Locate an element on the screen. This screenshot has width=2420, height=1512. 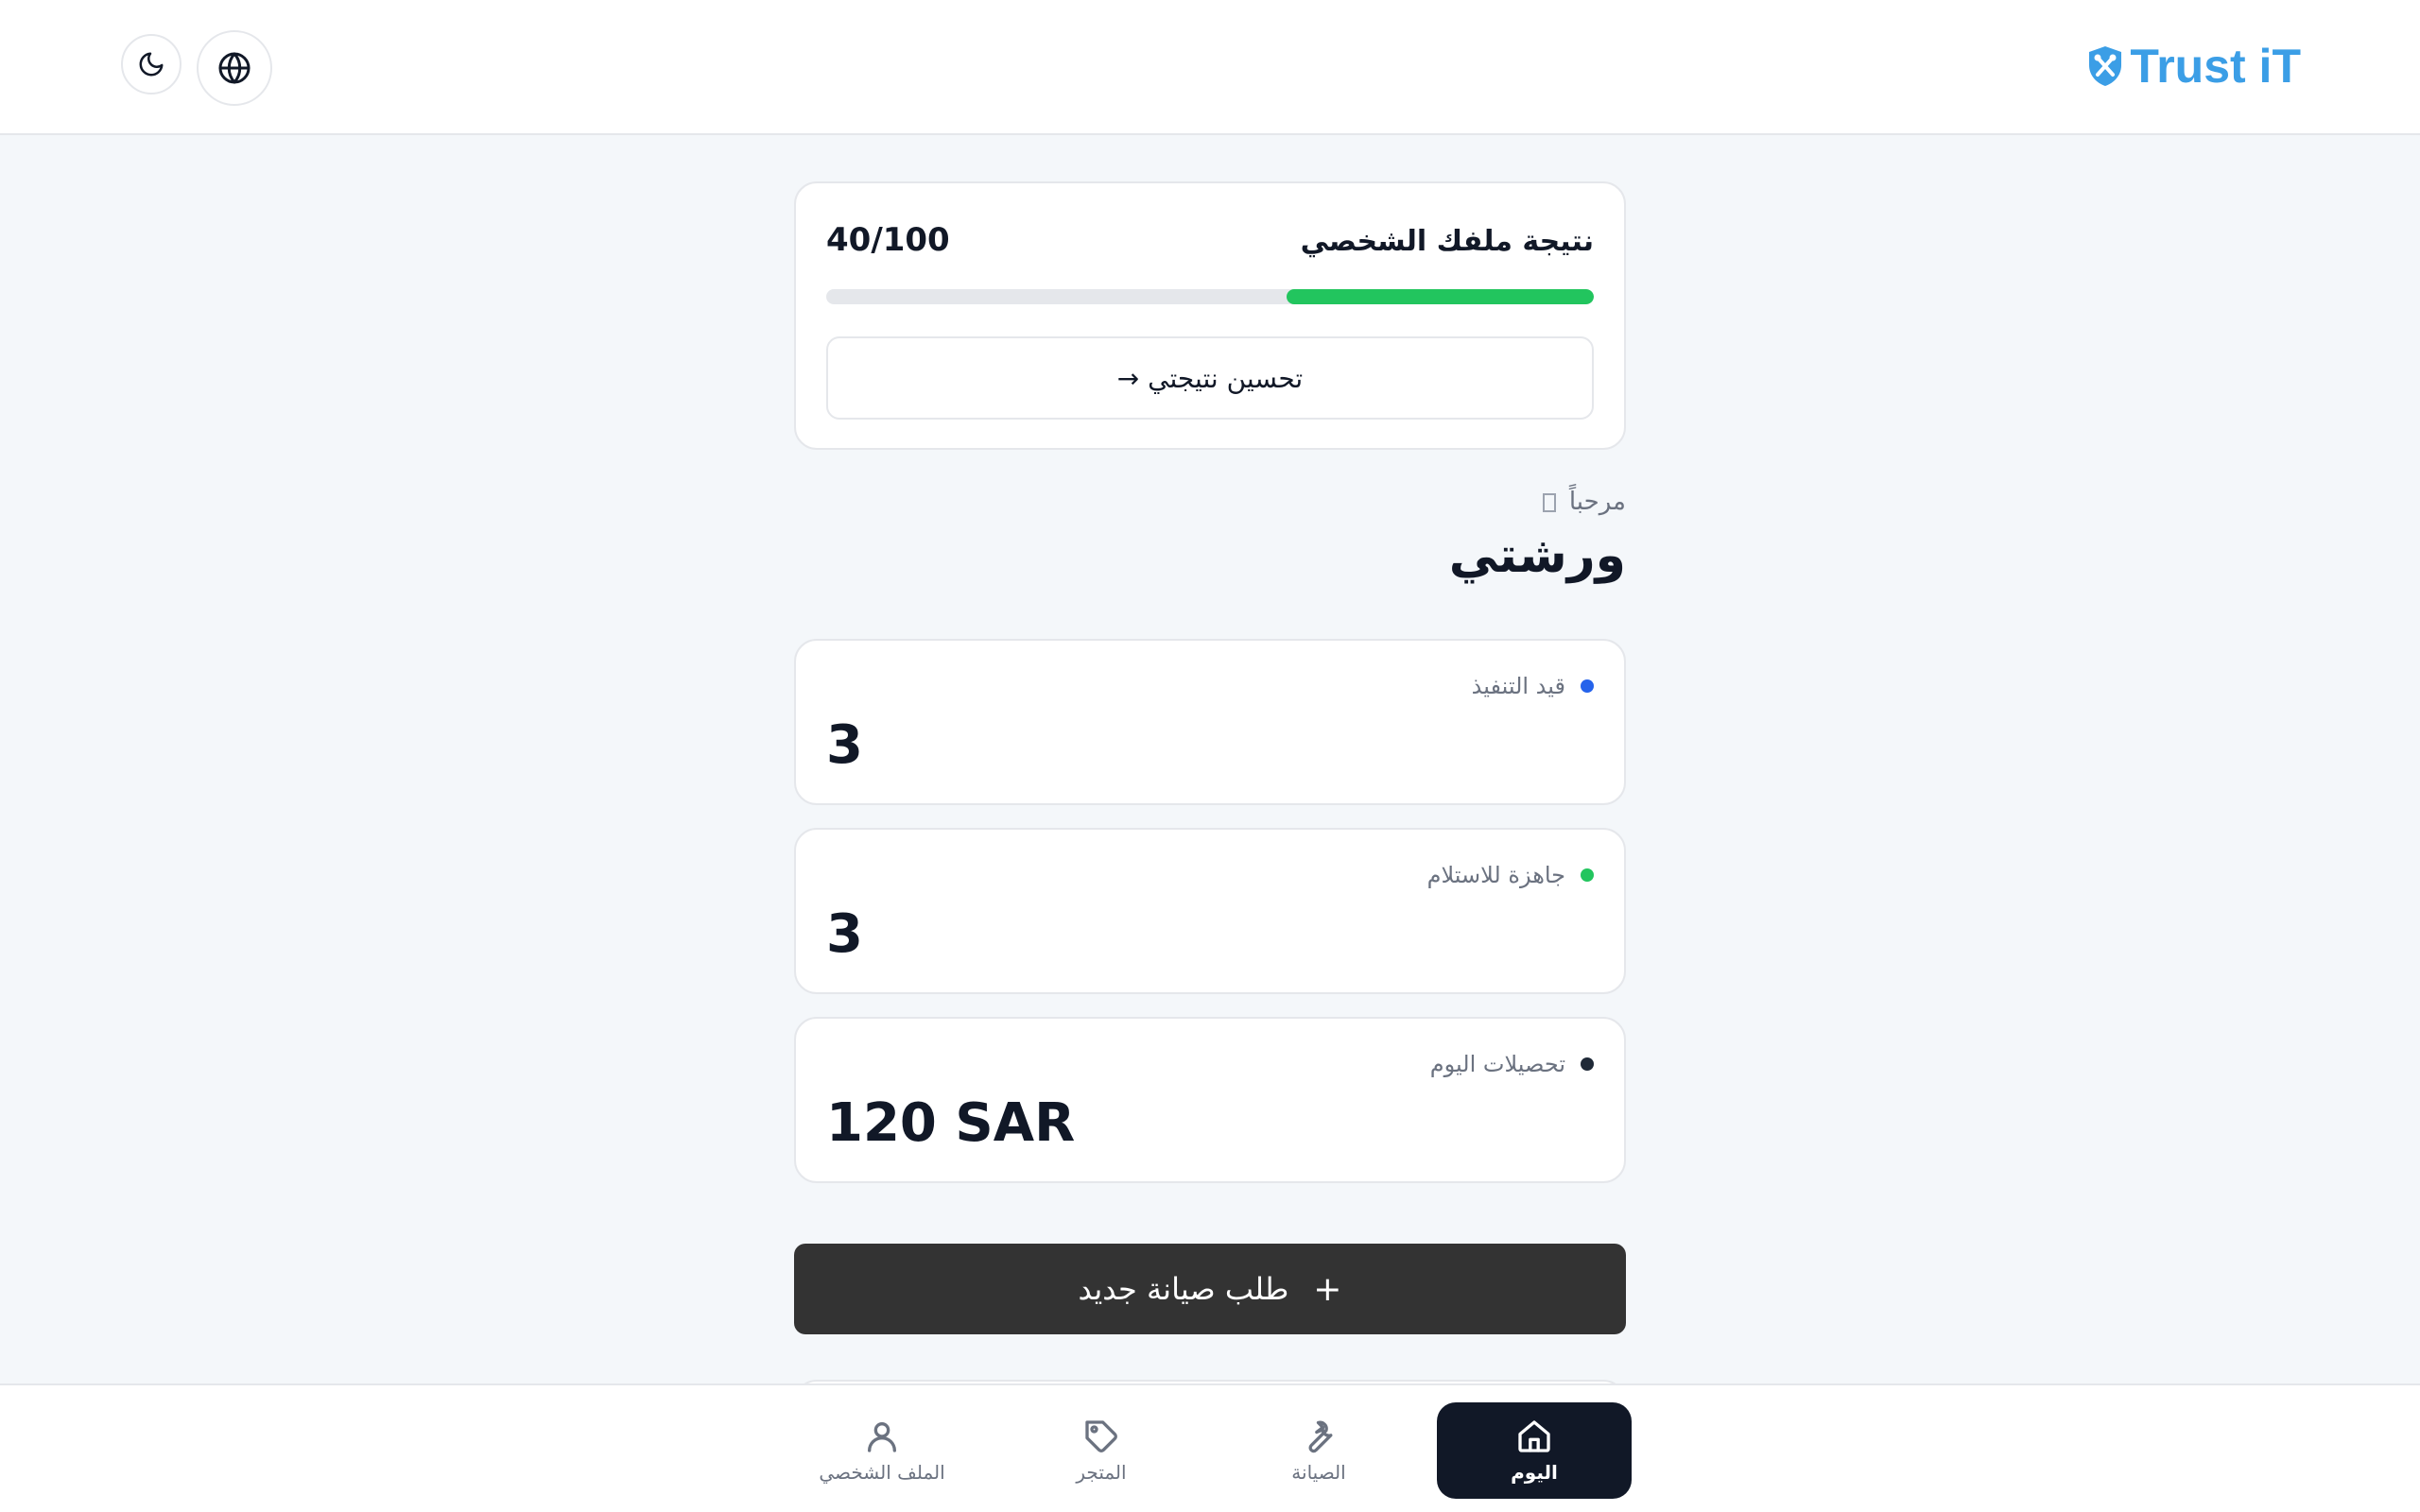
greeting-text: مرحباً is located at coordinates (1597, 502).